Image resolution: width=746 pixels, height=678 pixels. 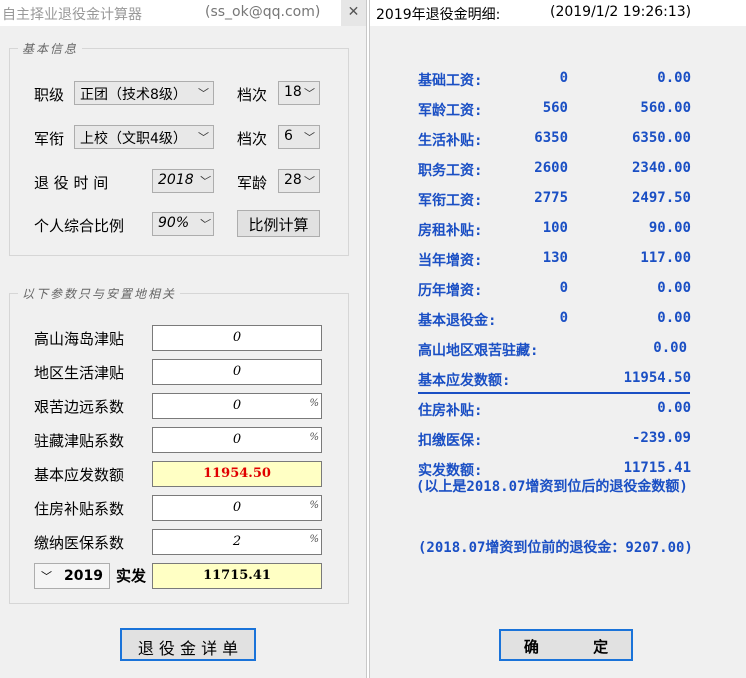 What do you see at coordinates (661, 438) in the screenshot?
I see `medical-value: -239.09` at bounding box center [661, 438].